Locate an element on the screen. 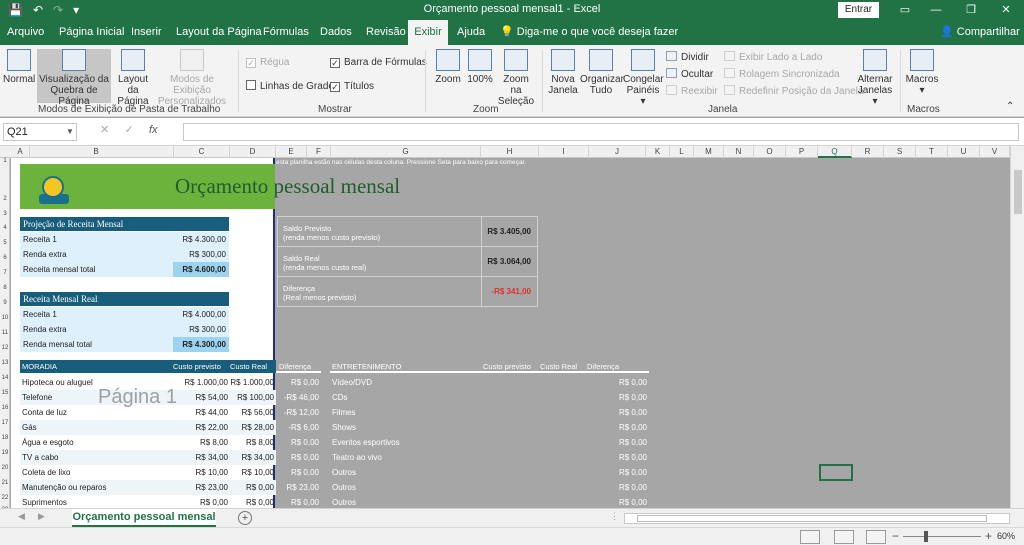 This screenshot has width=1024, height=545. column-header: P is located at coordinates (802, 152).